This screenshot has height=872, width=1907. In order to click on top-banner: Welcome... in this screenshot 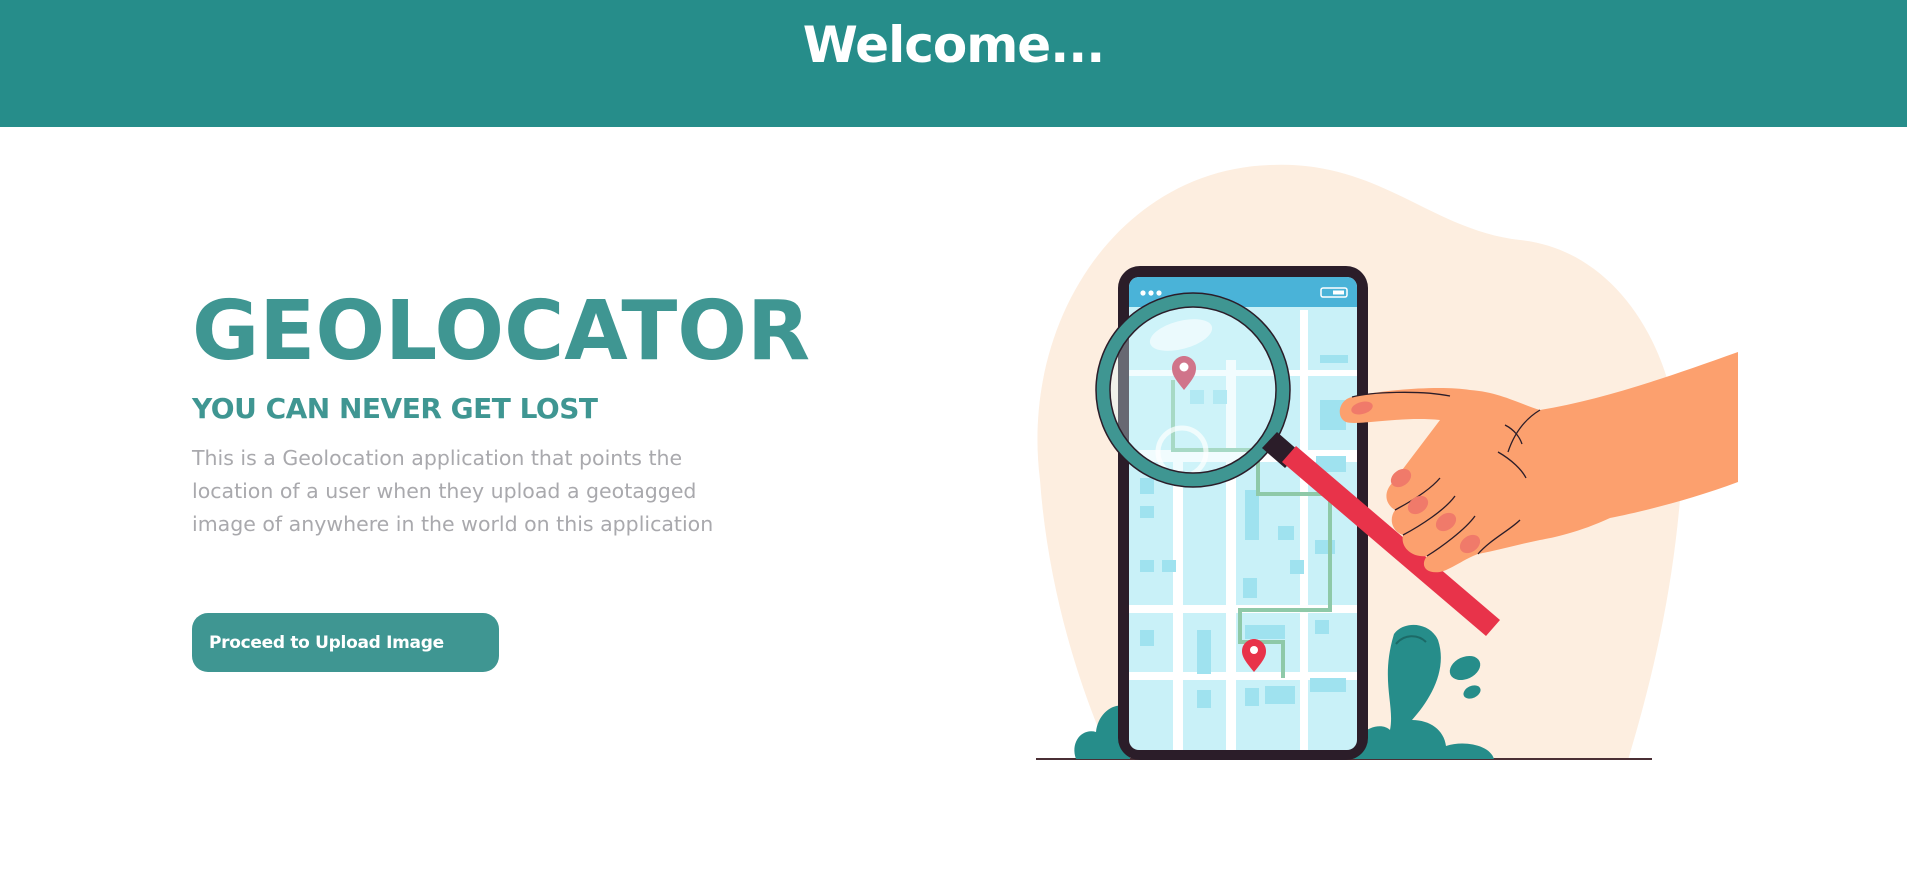, I will do `click(953, 63)`.